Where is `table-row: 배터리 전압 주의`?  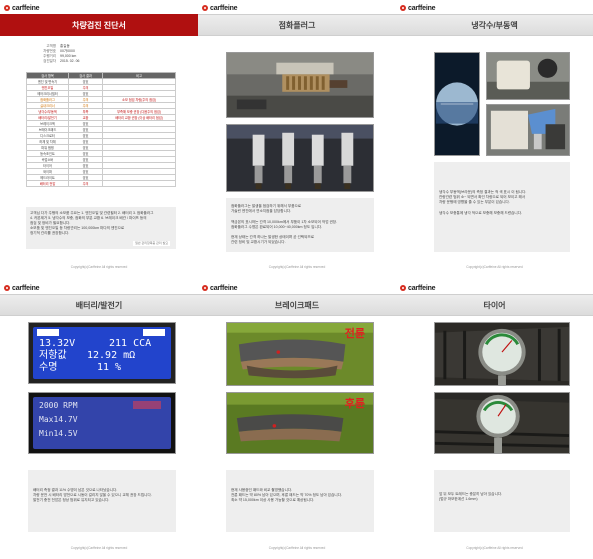
table-row: 배터리 전압 주의 is located at coordinates (101, 183).